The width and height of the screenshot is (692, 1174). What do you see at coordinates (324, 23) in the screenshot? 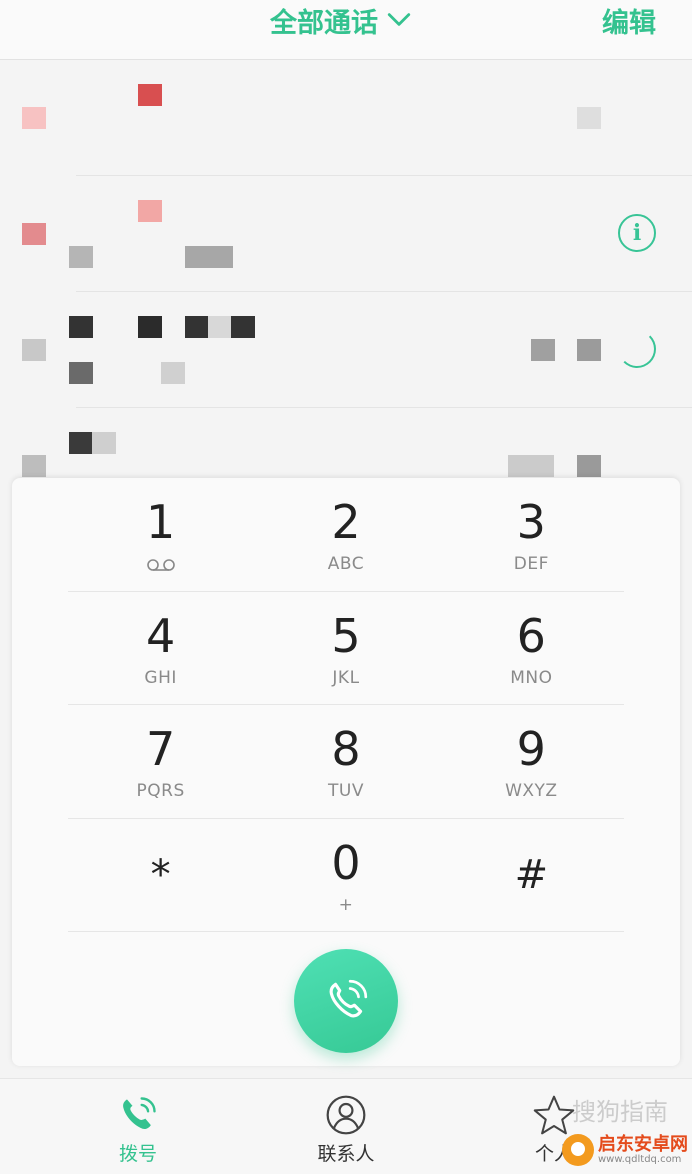
I see `call-filter-label: 全部通话` at bounding box center [324, 23].